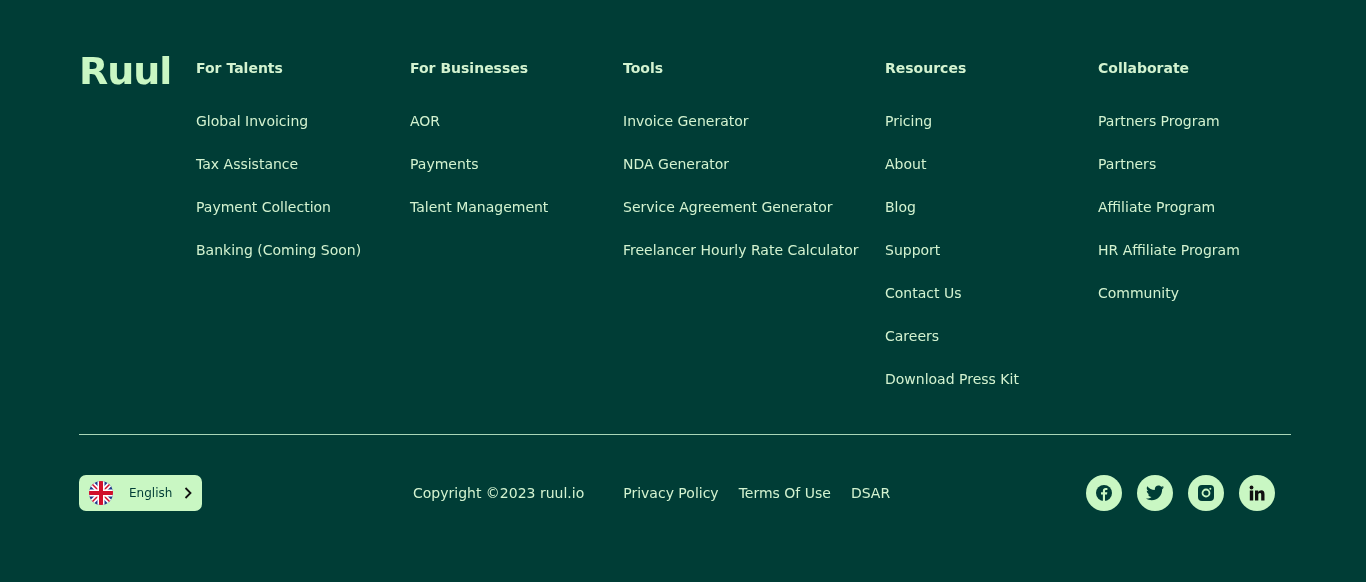 The image size is (1366, 582). I want to click on footer-link: Tax Assistance, so click(247, 164).